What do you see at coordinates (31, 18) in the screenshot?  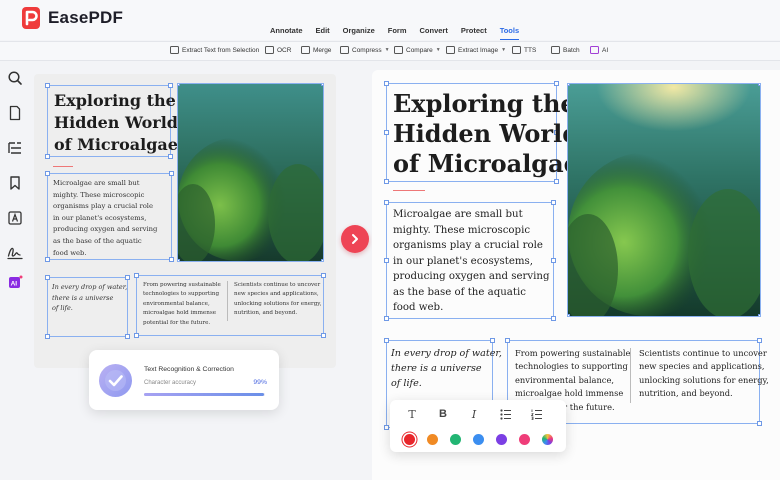 I see `easepdf-logo-icon` at bounding box center [31, 18].